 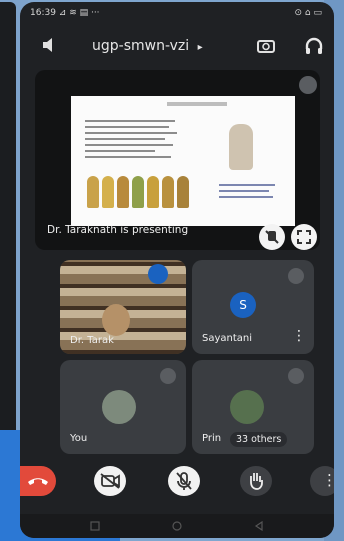 I want to click on camera-off-icon, so click(x=110, y=481).